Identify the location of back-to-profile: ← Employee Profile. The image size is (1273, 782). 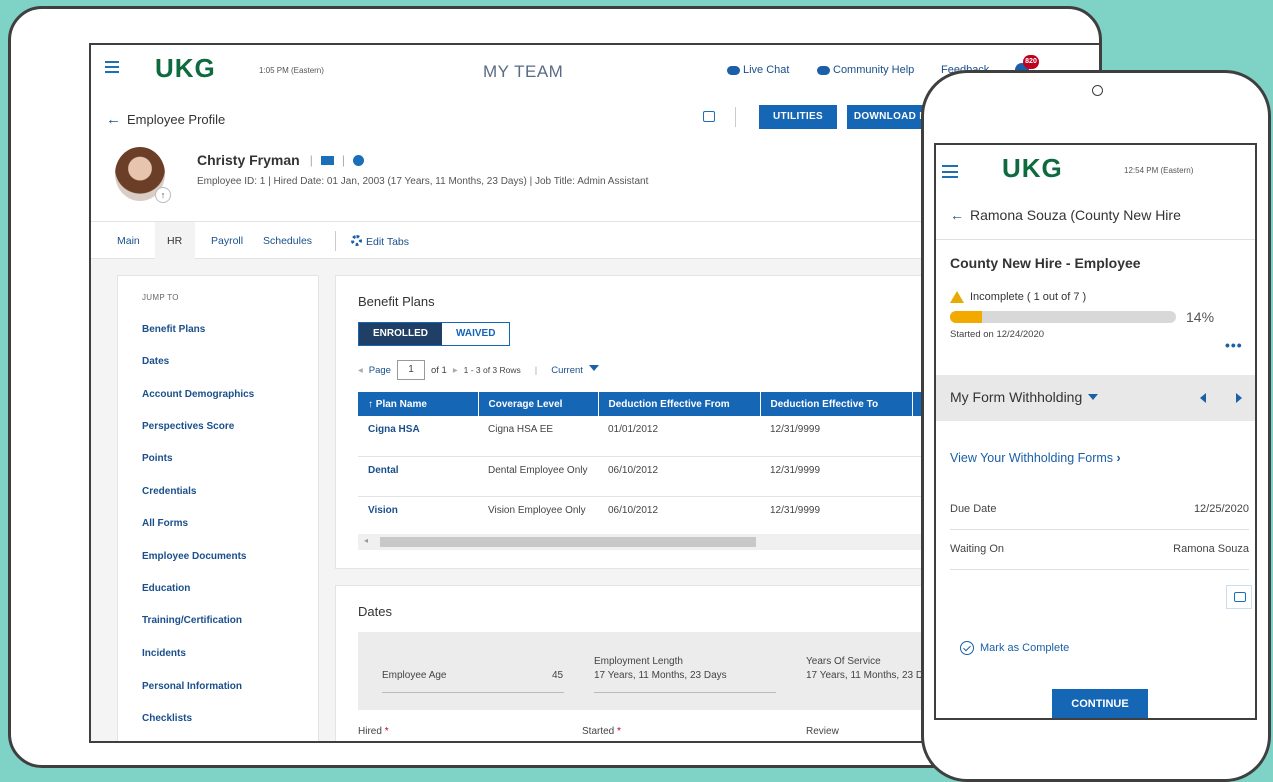
(165, 119).